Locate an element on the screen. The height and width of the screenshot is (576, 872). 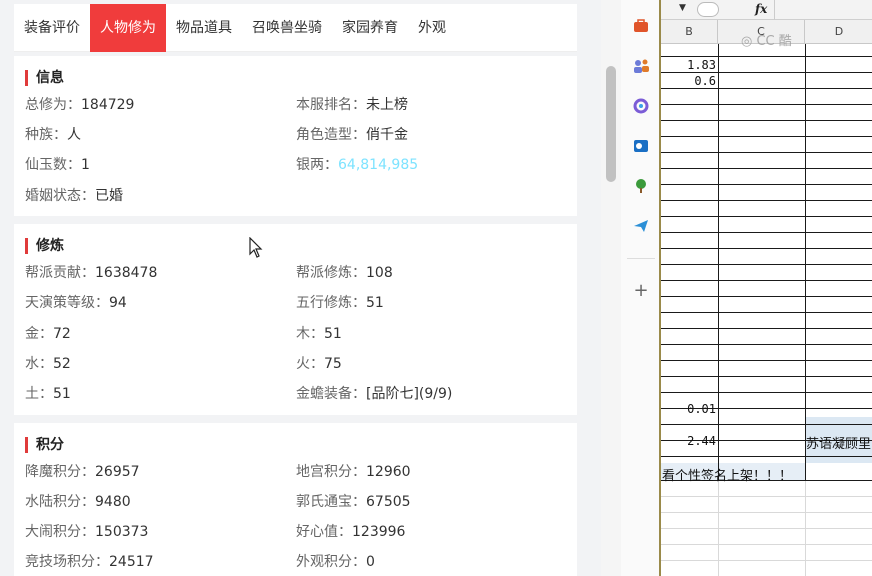
cell-b-value: 2.44 is located at coordinates (688, 441).